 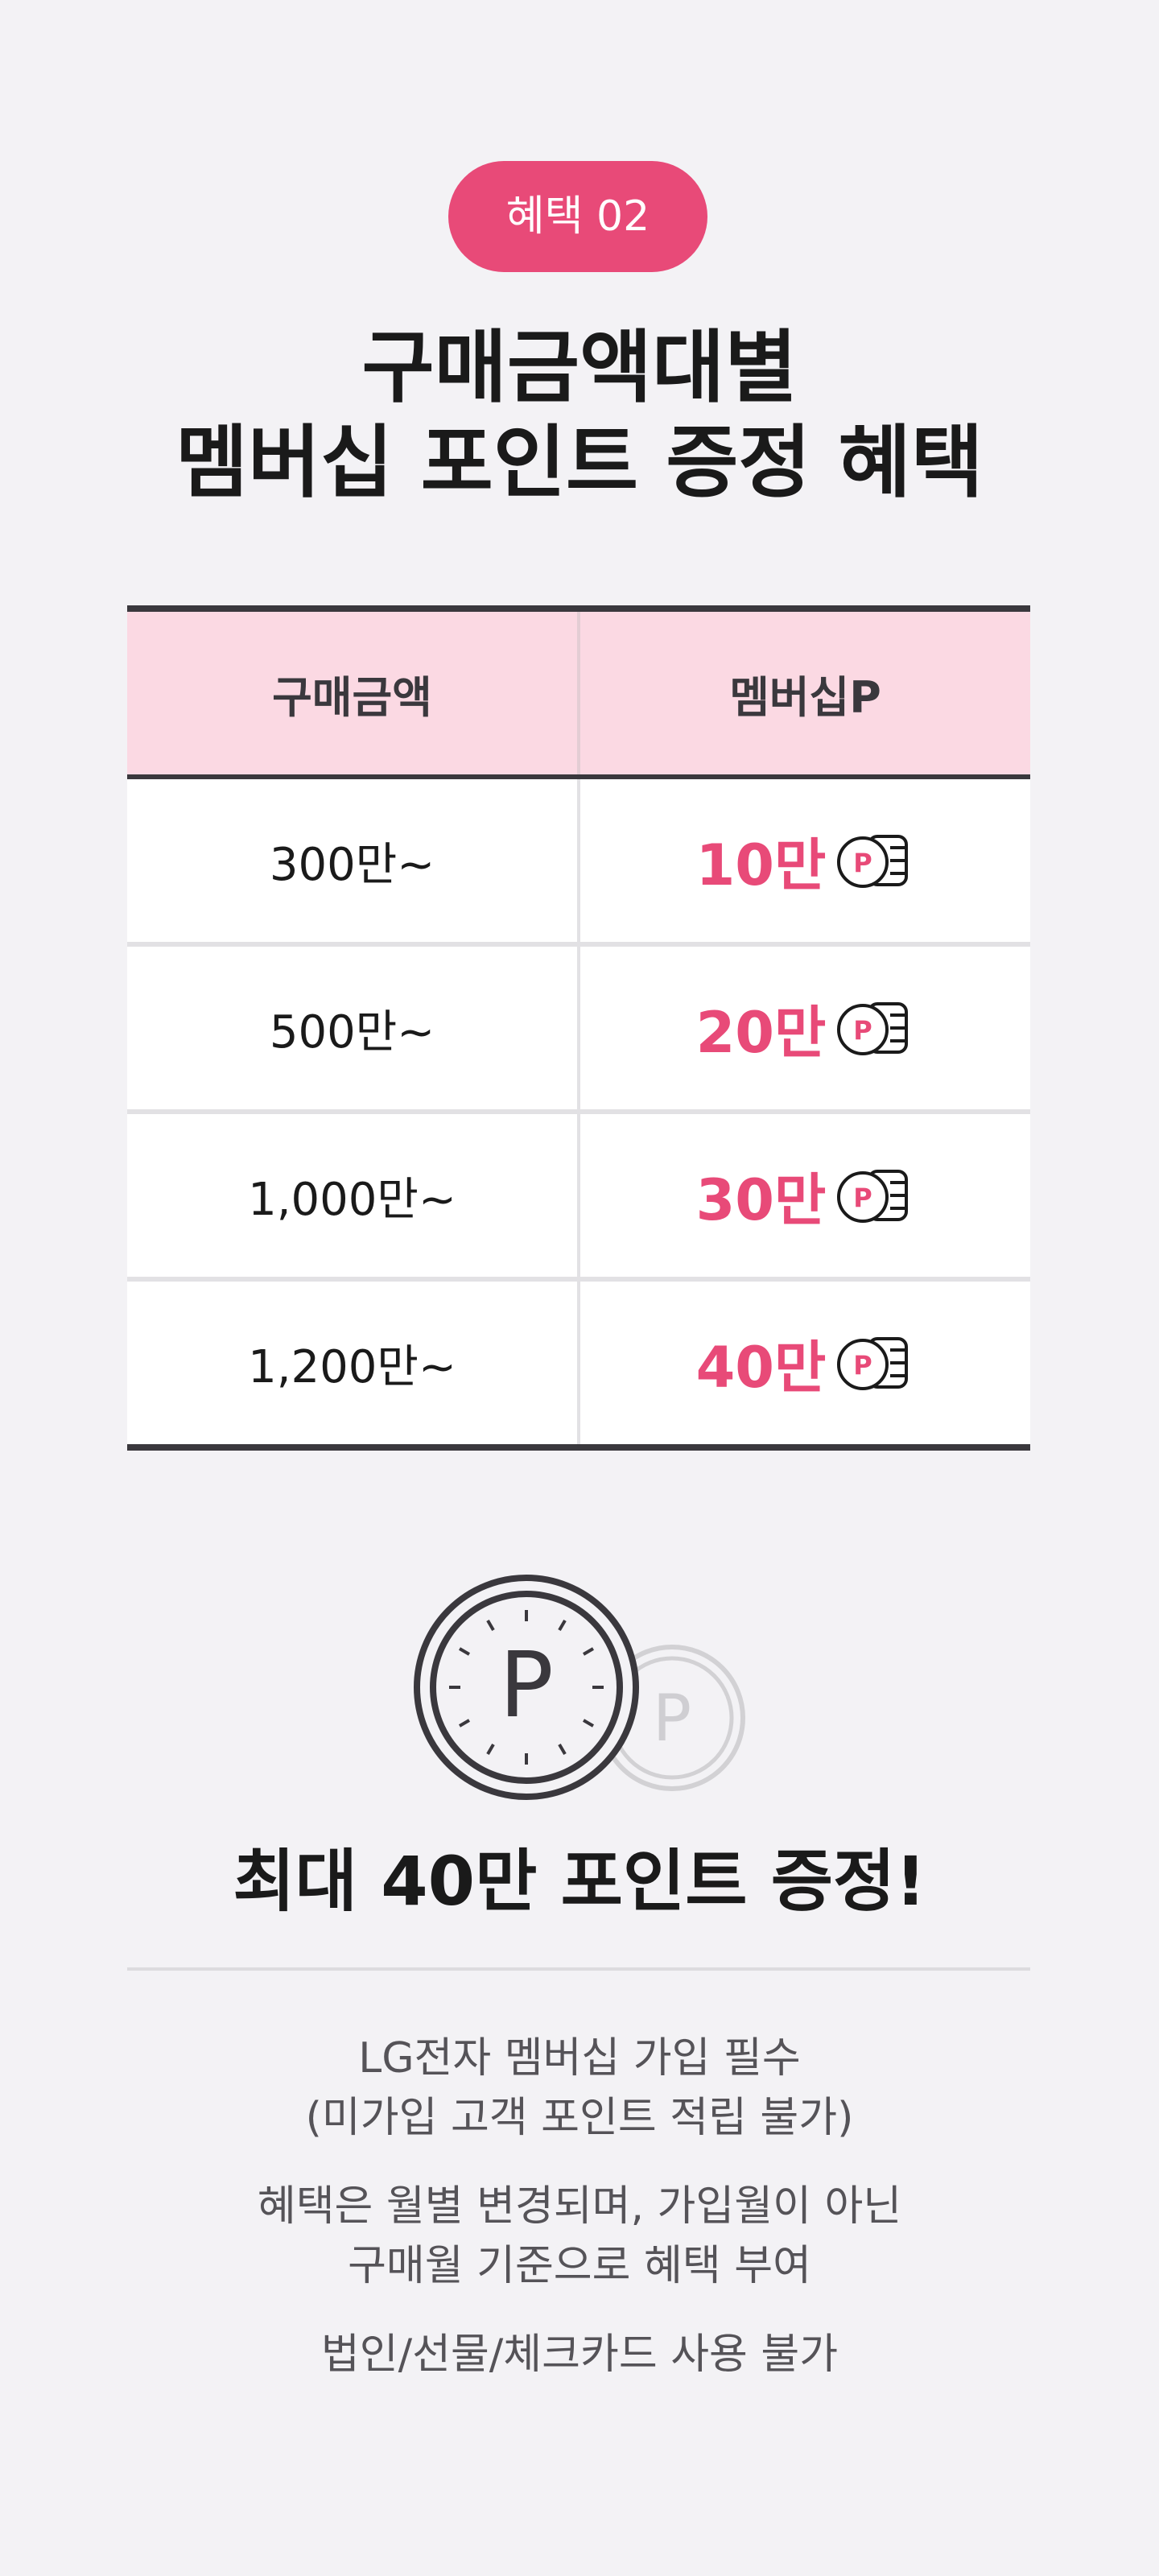 I want to click on purchase-amount-cell: 500만~, so click(x=352, y=1032).